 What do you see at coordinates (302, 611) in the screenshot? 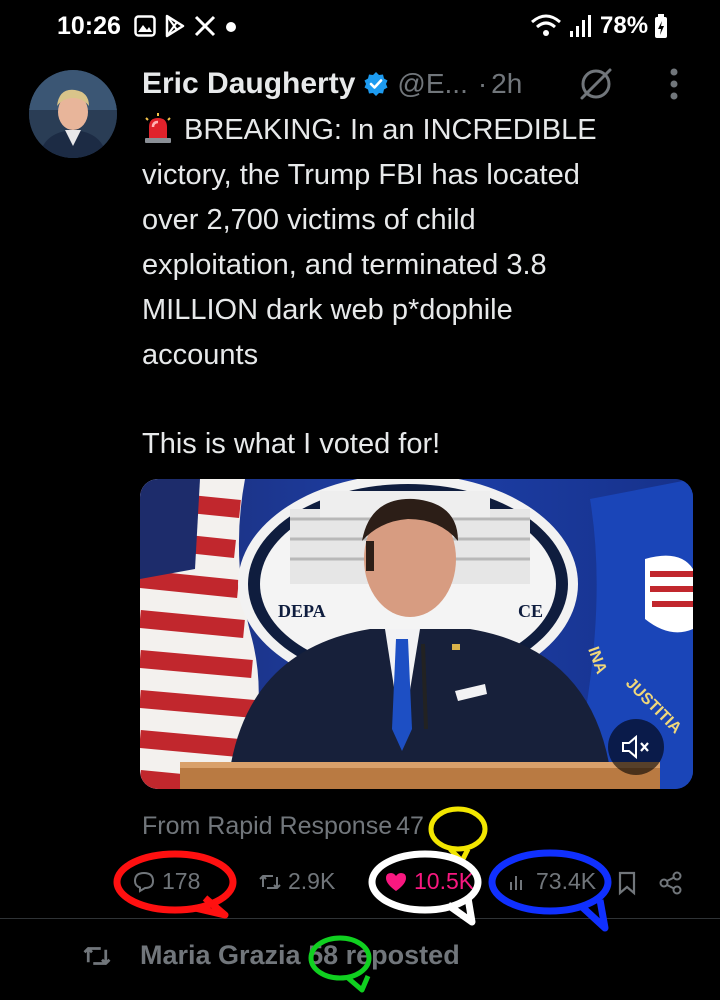
I see `seal-text-top: DEPA` at bounding box center [302, 611].